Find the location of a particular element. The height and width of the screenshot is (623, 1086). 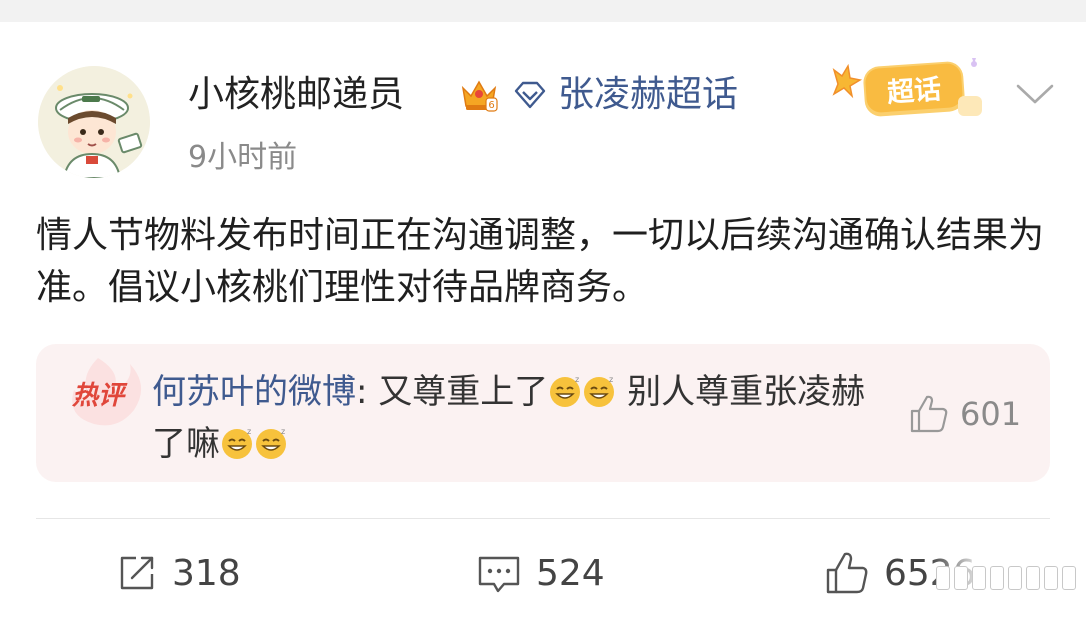

hot-comment-tag: 热评 is located at coordinates (106, 392).